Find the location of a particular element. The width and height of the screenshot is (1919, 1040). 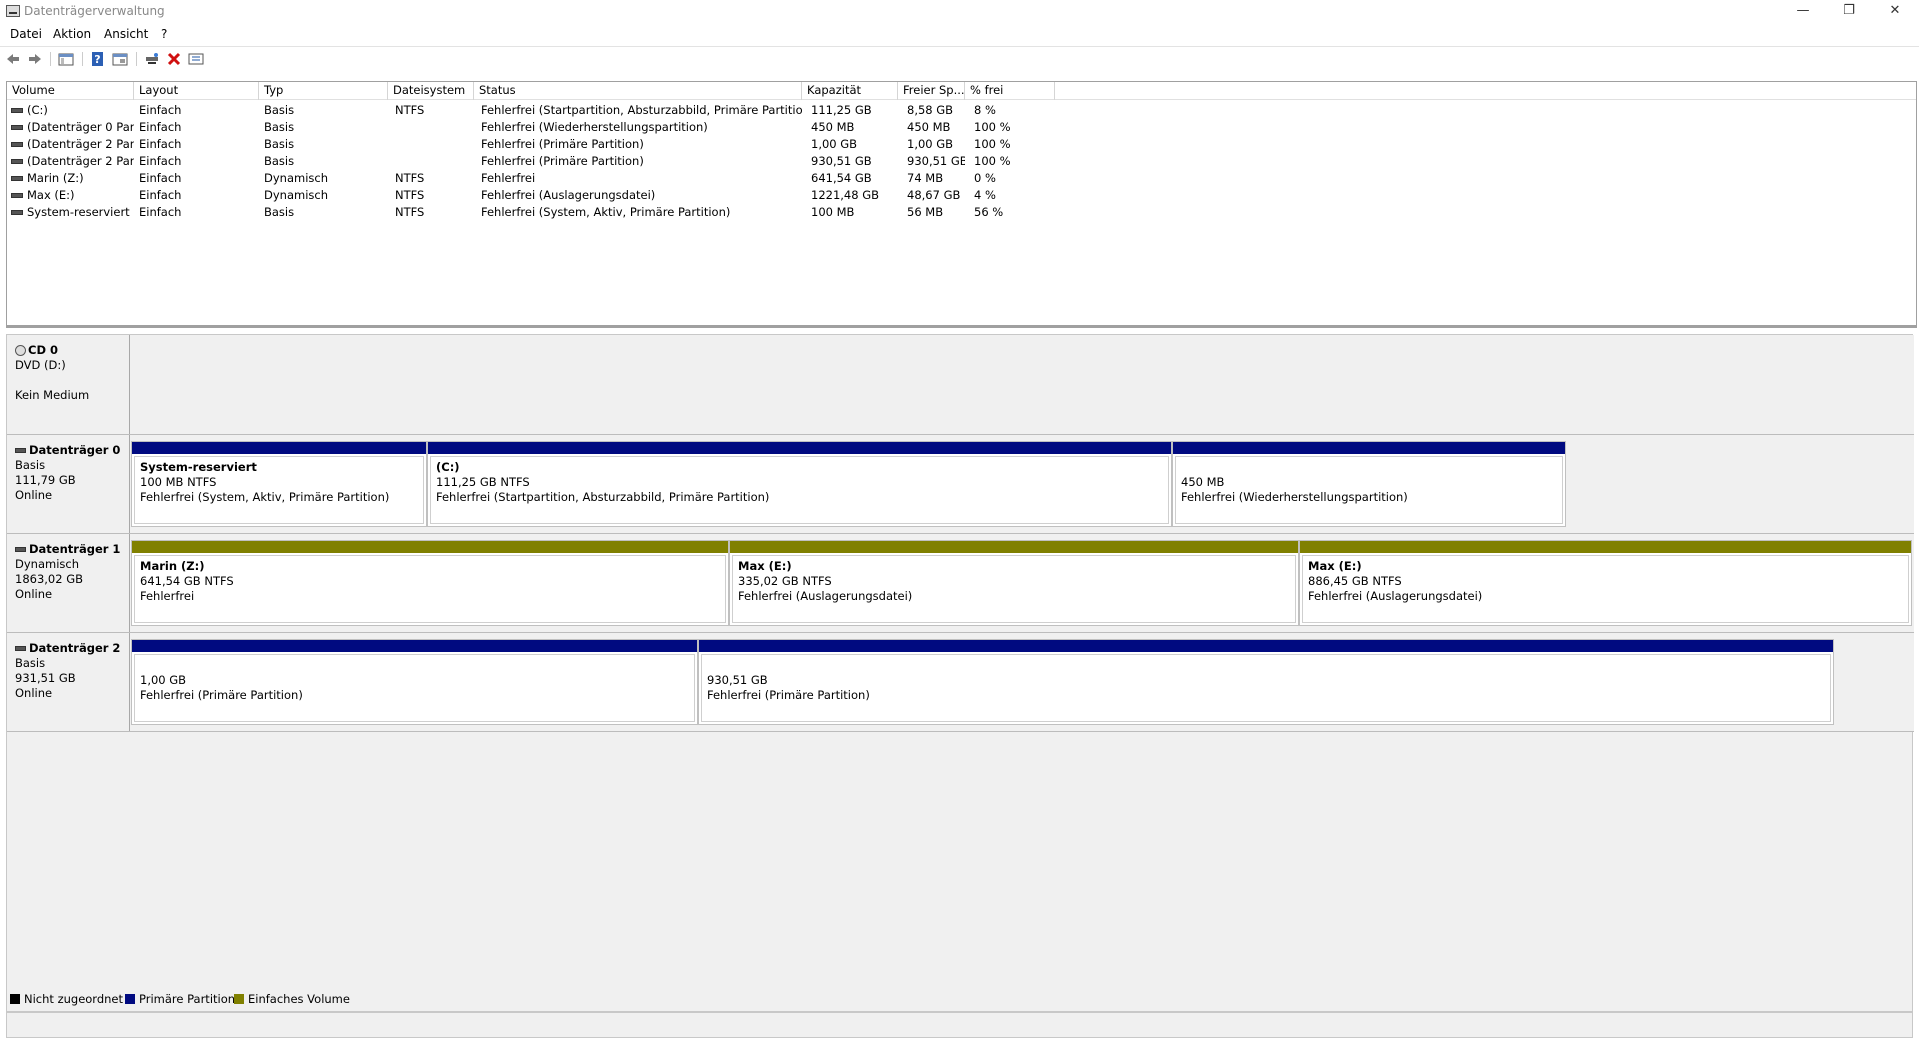

col-volume: Volume is located at coordinates (70, 91).